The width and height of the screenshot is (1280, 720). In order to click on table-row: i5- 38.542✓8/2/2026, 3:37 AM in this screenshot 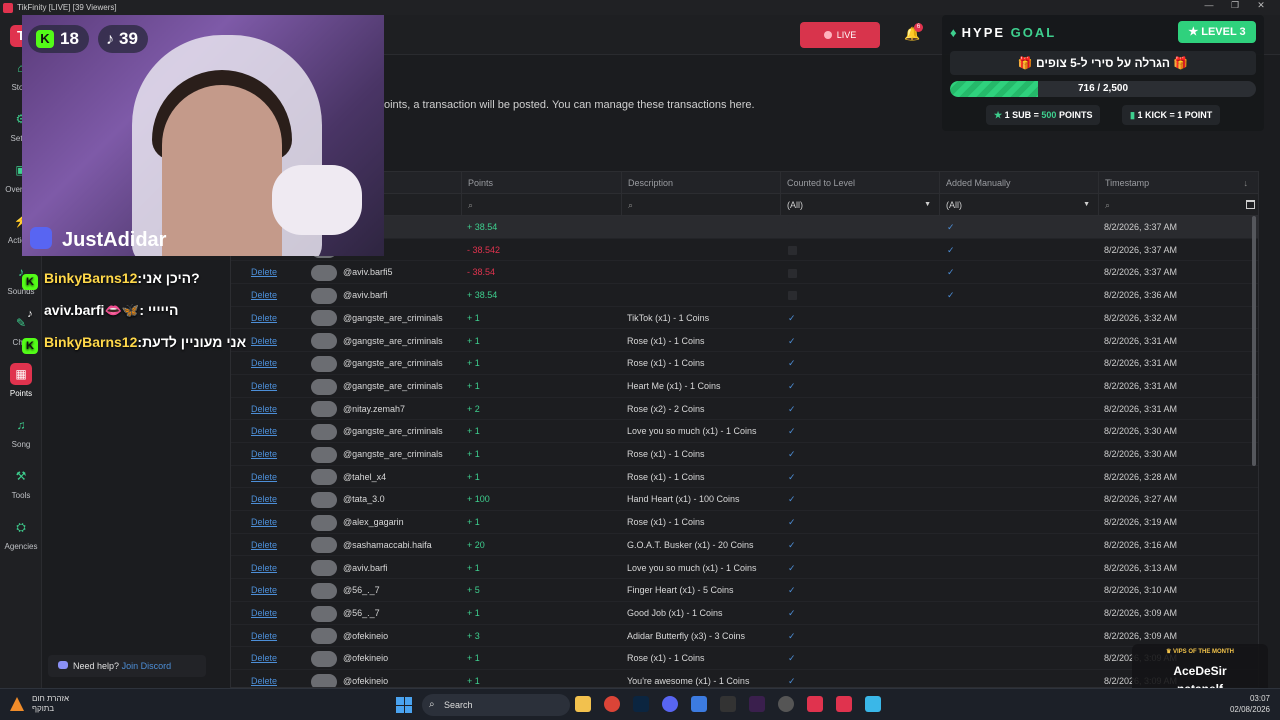, I will do `click(744, 250)`.